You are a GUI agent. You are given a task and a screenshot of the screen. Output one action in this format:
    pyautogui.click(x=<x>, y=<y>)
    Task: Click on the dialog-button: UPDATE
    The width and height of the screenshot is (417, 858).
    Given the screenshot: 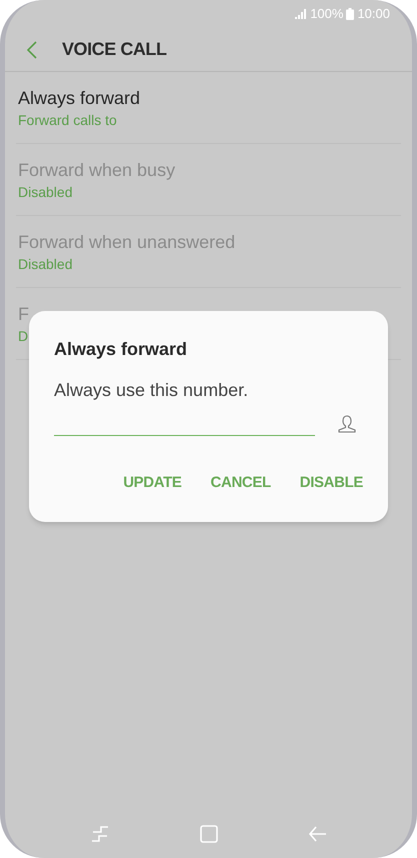 What is the action you would take?
    pyautogui.click(x=152, y=483)
    